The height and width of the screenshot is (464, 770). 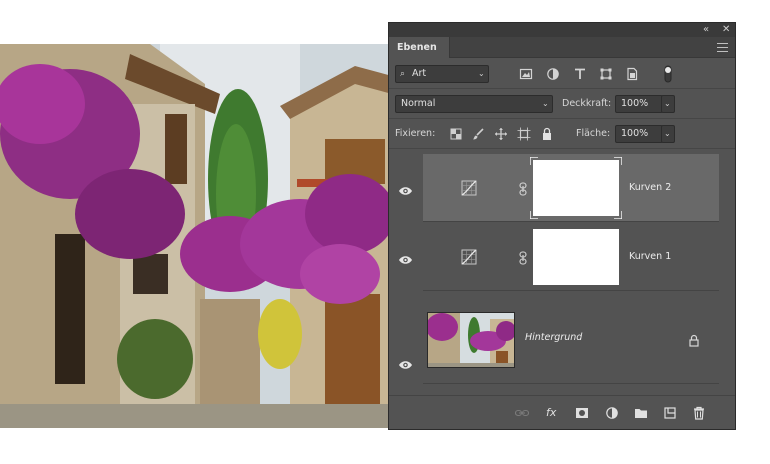 I want to click on layer-row-kurven-1: Kurven 1, so click(x=571, y=257).